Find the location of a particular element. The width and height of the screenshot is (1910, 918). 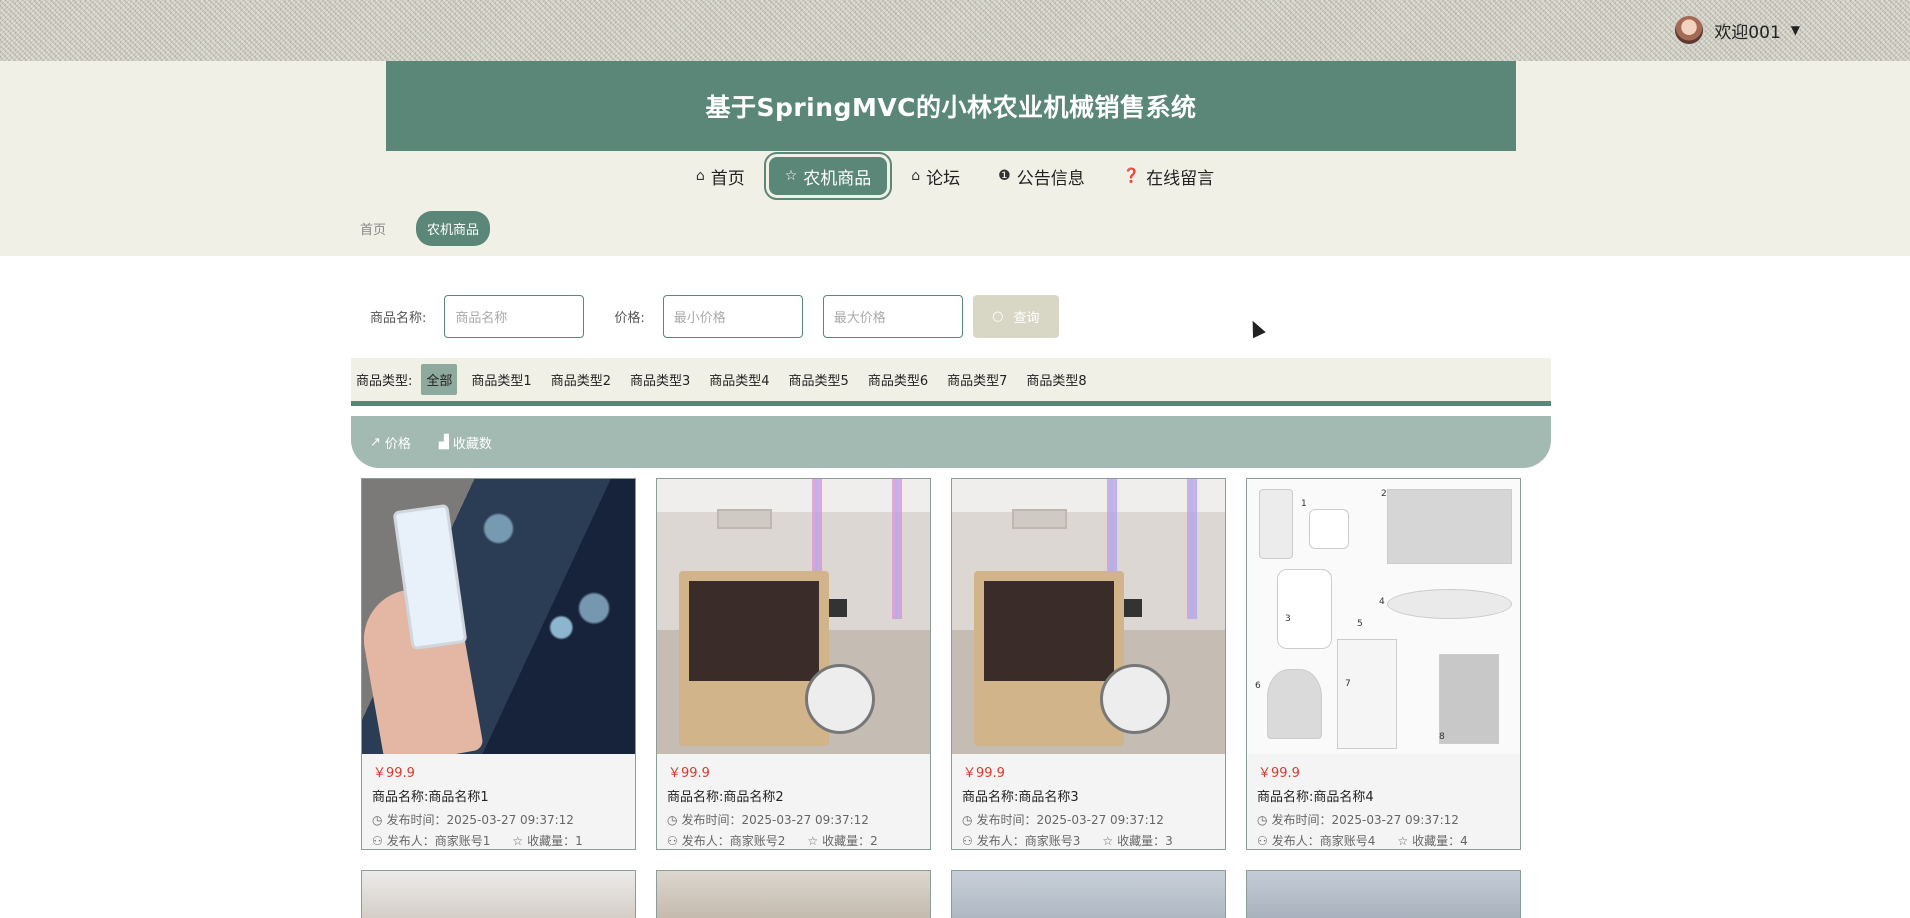

user-welcome-text: 欢迎001 is located at coordinates (1747, 30).